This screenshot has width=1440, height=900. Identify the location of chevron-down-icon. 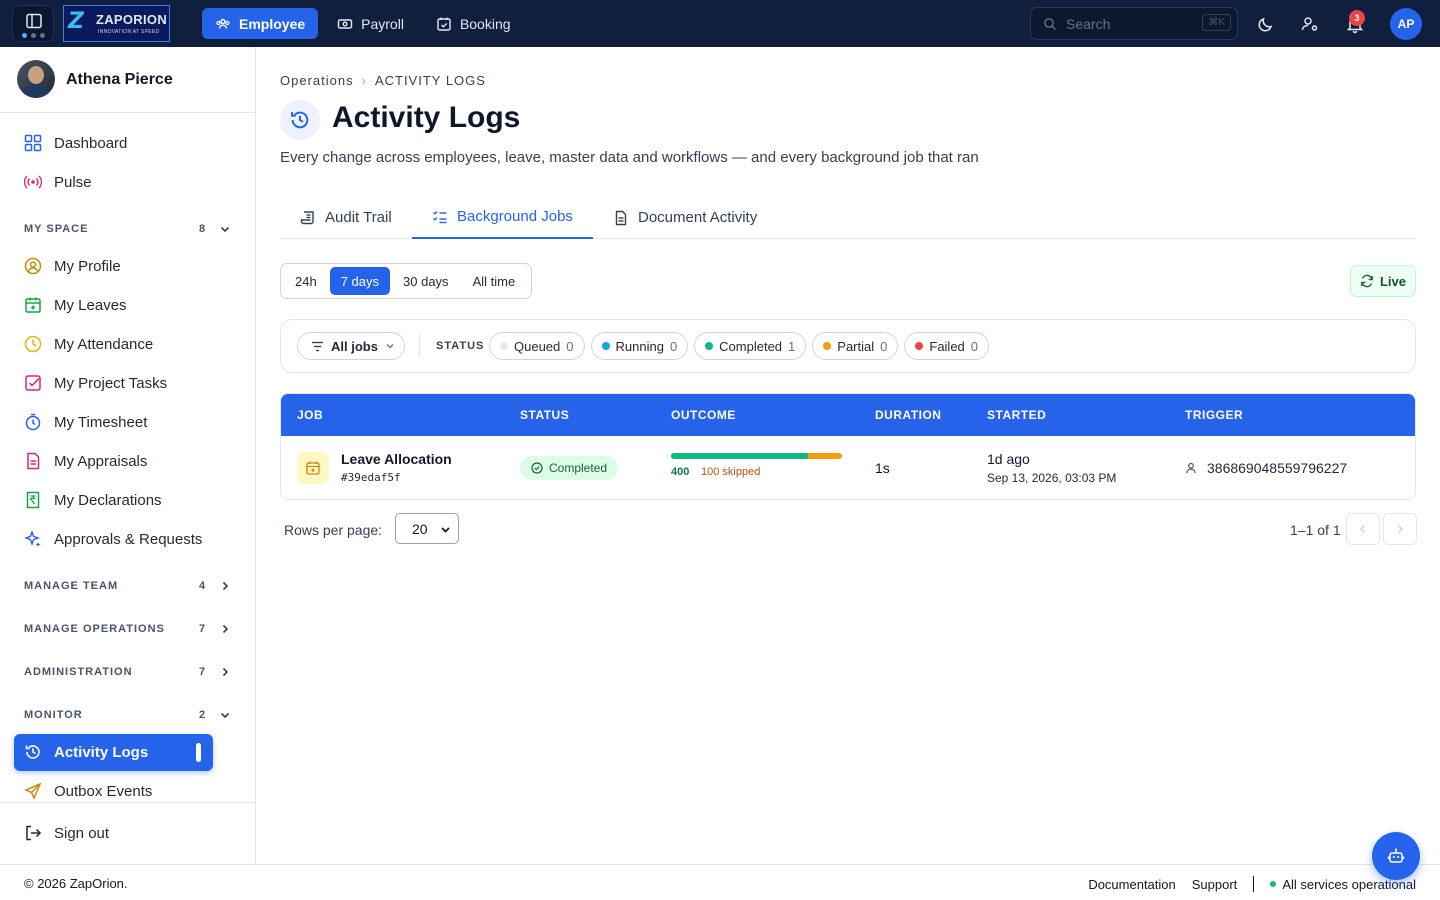
(390, 346).